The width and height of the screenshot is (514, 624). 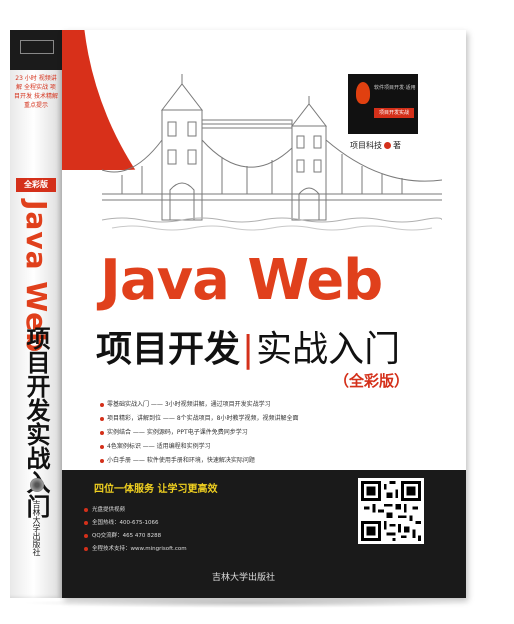 I want to click on spine-publisher: 吉林大学出版社, so click(x=36, y=528).